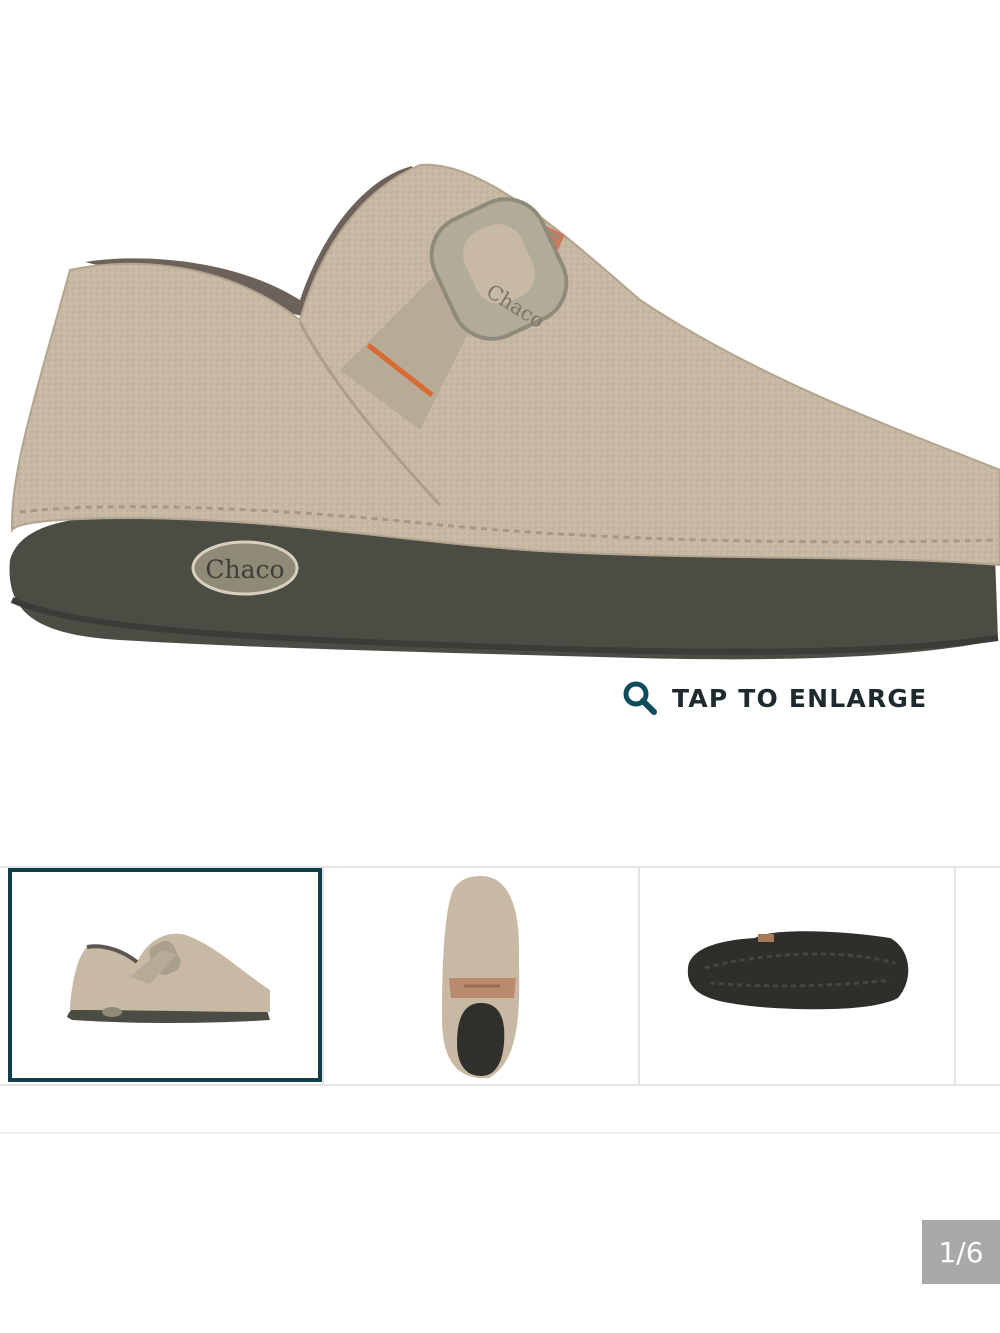  I want to click on heel-logo-text: Chaco, so click(244, 569).